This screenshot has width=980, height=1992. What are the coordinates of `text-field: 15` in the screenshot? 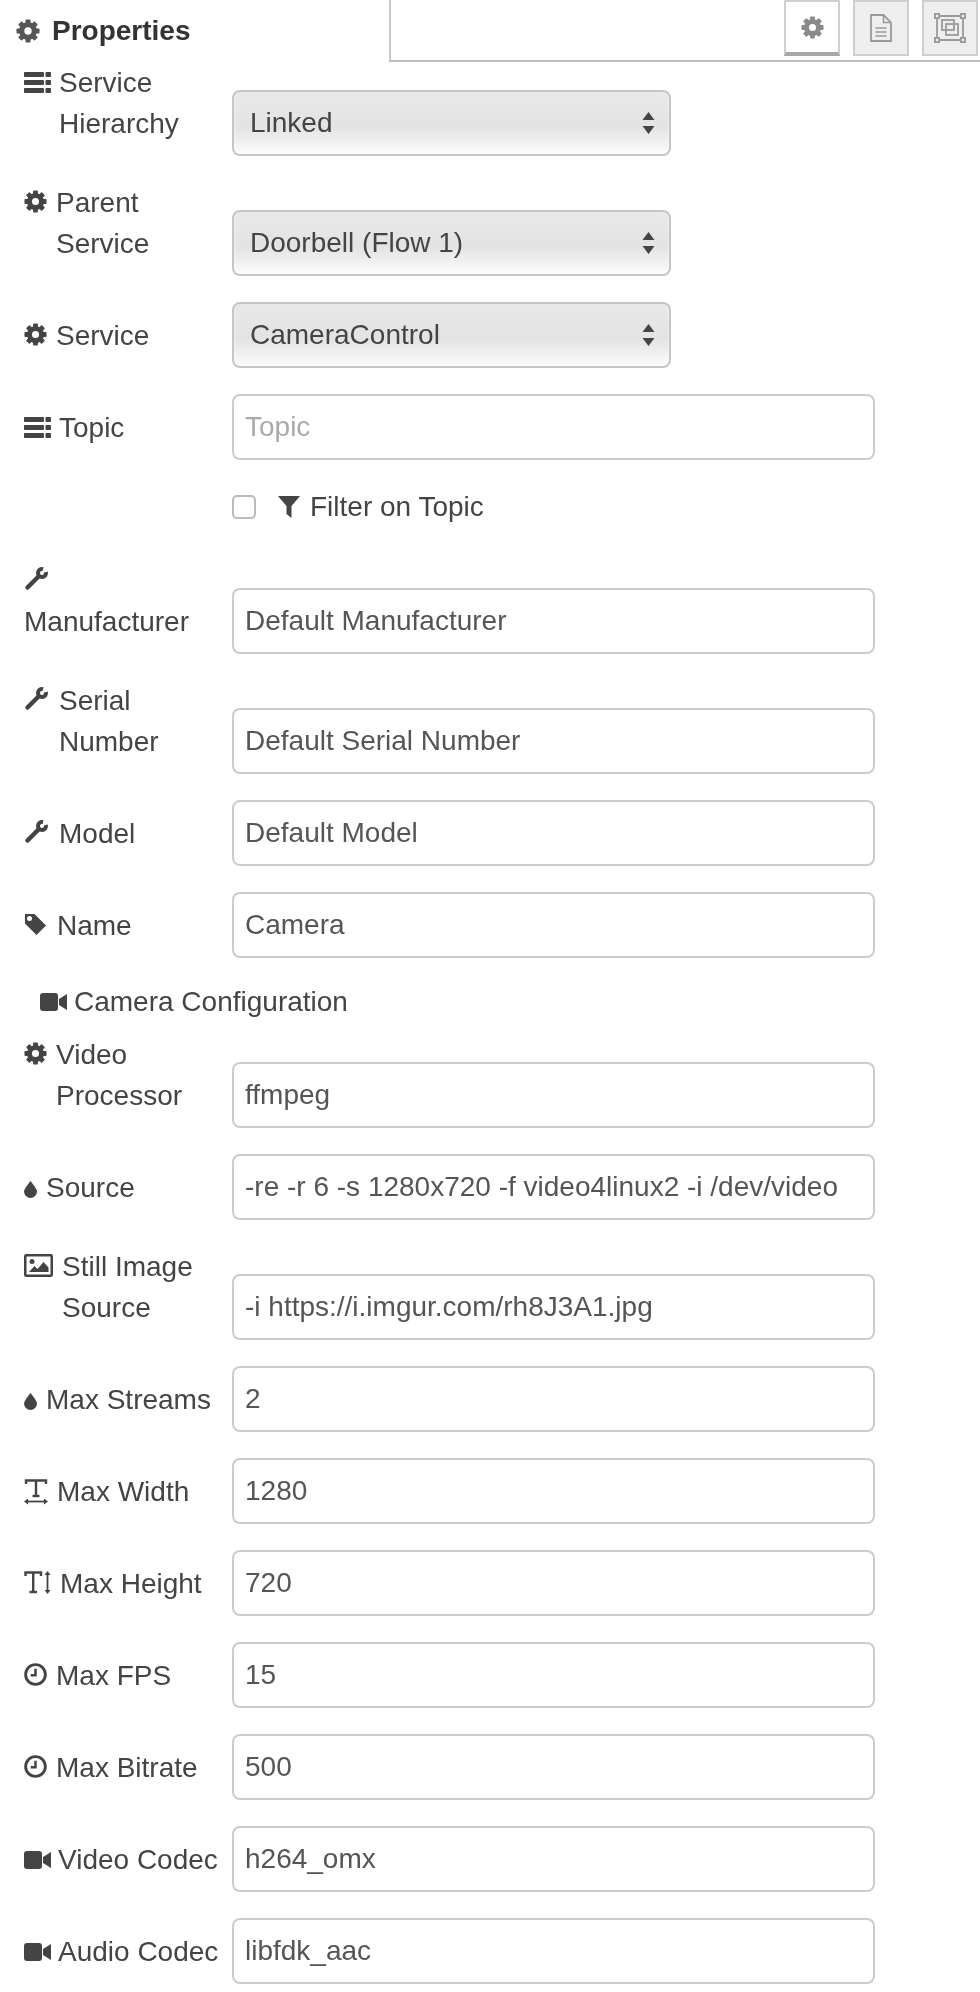 It's located at (553, 1675).